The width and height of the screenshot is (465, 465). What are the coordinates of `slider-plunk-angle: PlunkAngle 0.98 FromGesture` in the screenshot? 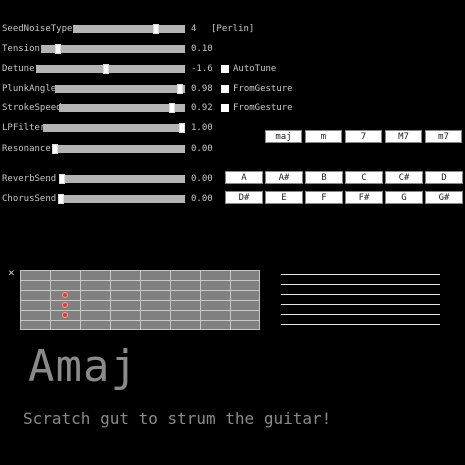 It's located at (150, 89).